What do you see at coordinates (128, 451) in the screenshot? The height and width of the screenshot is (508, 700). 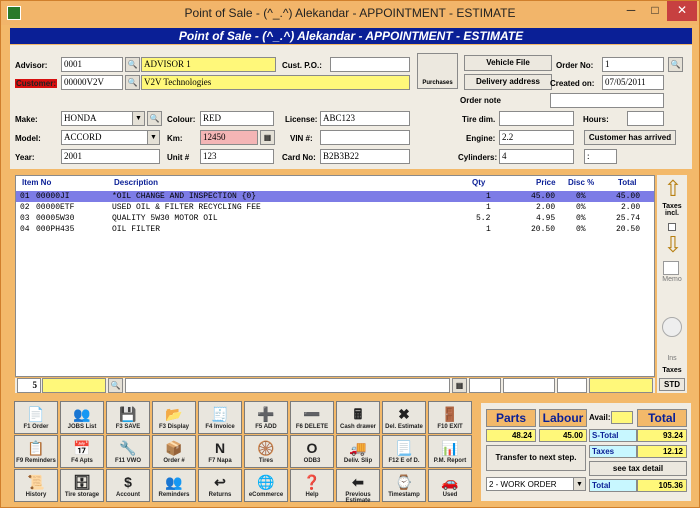 I see `toolbar-button-f11-vwo: 🔧 F11 VWO` at bounding box center [128, 451].